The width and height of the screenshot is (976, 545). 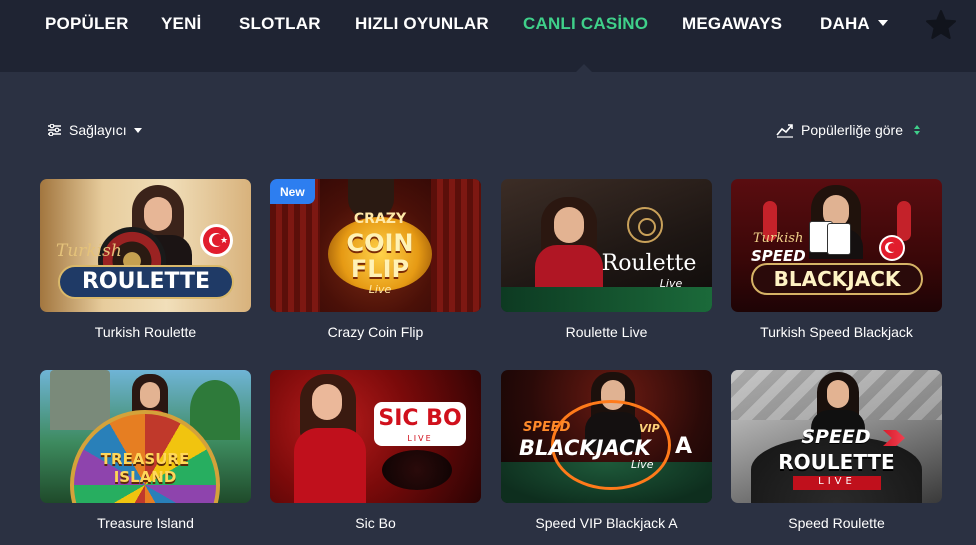 What do you see at coordinates (852, 130) in the screenshot?
I see `sort-label: Popülerliğe göre` at bounding box center [852, 130].